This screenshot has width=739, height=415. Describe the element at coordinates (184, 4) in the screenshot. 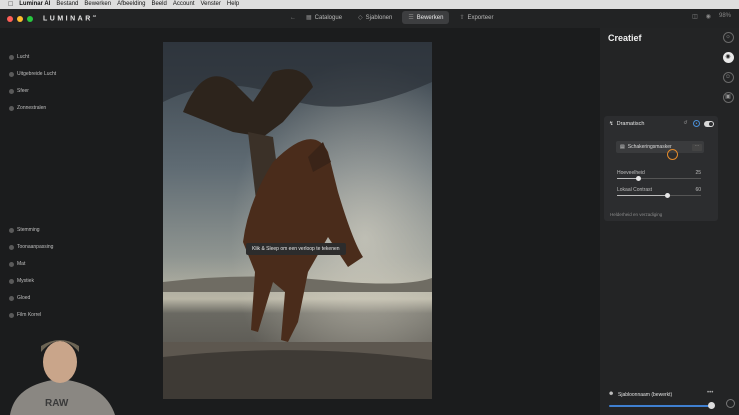

I see `menu-item-account: Account` at that location.